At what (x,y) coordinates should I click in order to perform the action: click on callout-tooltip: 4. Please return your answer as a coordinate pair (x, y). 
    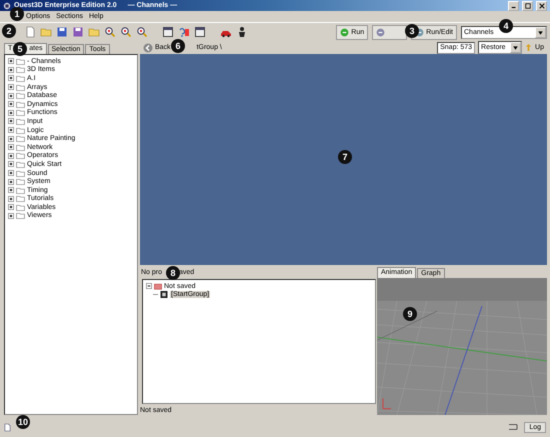
    Looking at the image, I should click on (506, 26).